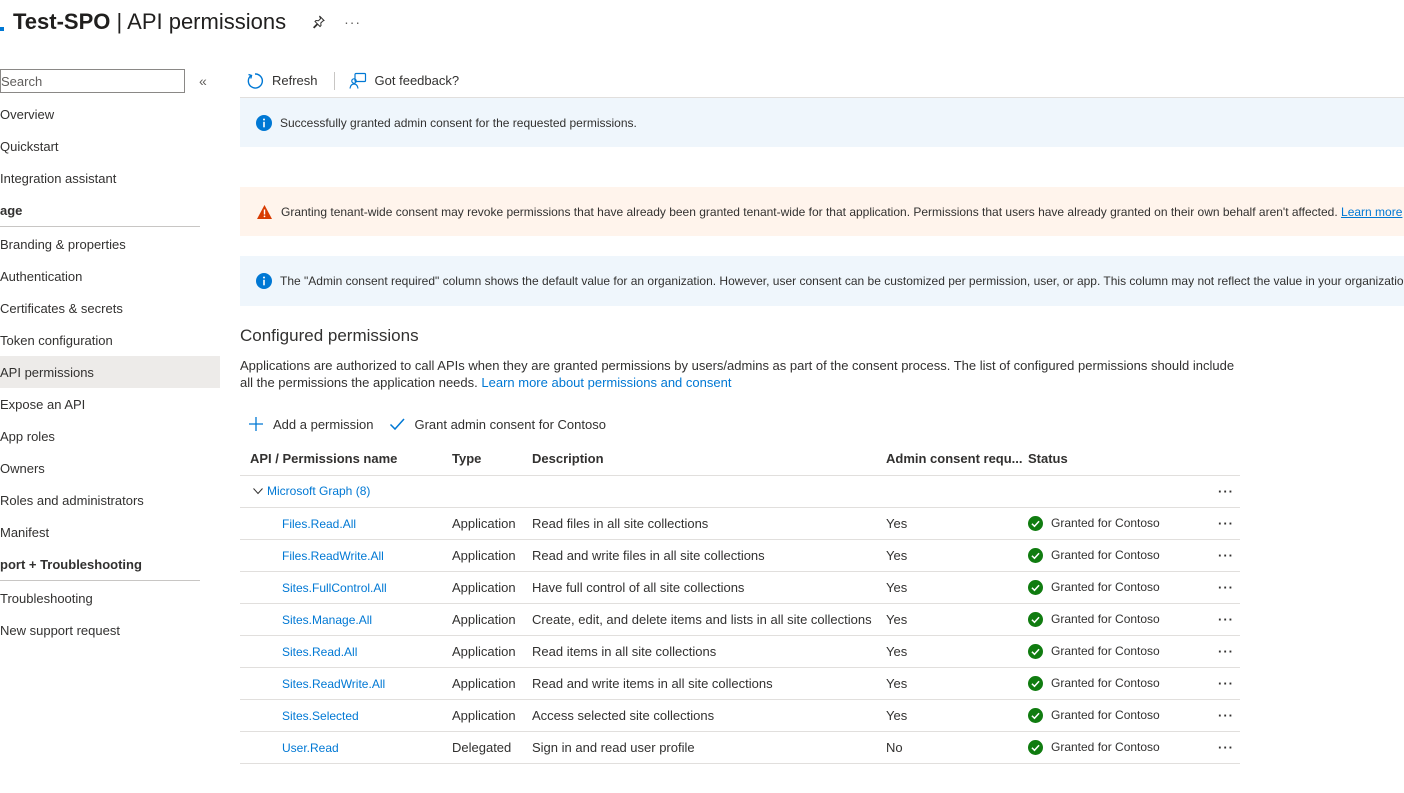 The width and height of the screenshot is (1404, 793). Describe the element at coordinates (299, 716) in the screenshot. I see `permission-name-link: Sites.Selected` at that location.